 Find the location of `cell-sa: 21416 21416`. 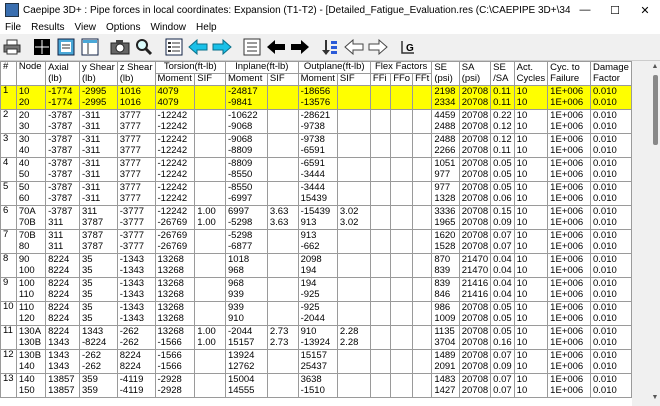

cell-sa: 21416 21416 is located at coordinates (475, 289).